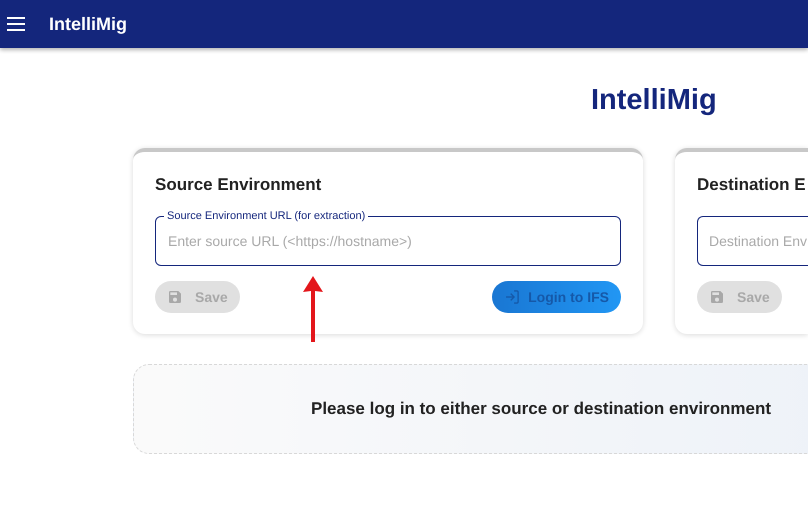 The width and height of the screenshot is (808, 528). Describe the element at coordinates (512, 297) in the screenshot. I see `login-icon` at that location.